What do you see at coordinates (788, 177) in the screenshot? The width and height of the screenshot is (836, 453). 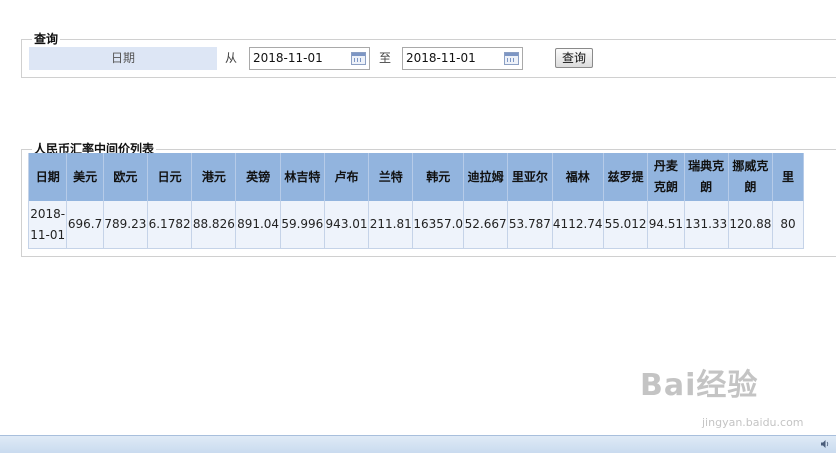 I see `column-header: 里` at bounding box center [788, 177].